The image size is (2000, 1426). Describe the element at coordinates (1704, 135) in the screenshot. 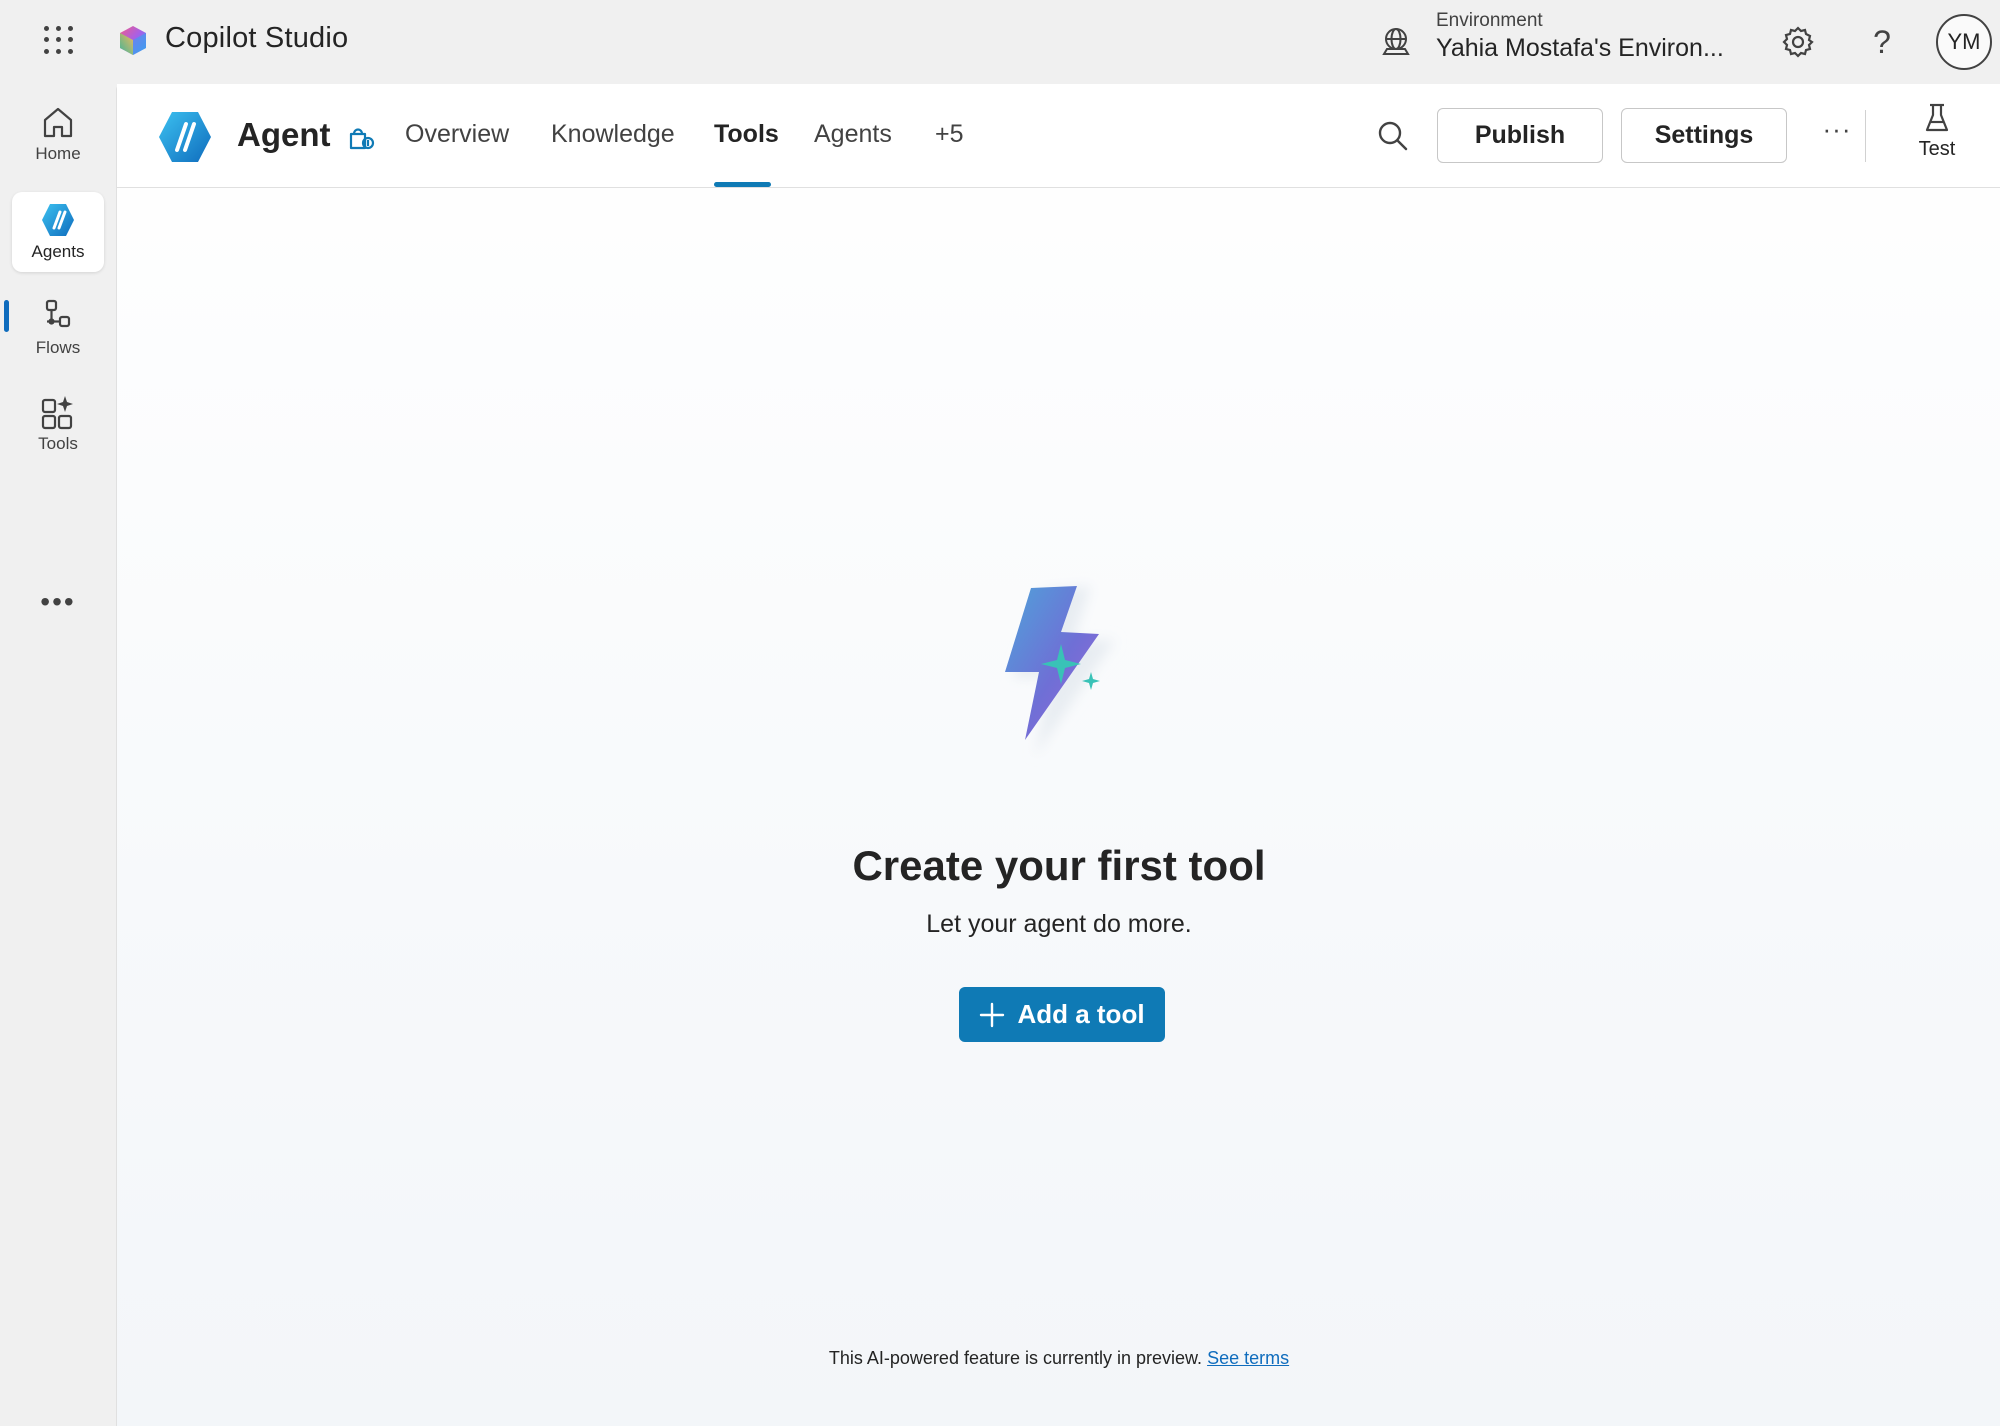

I see `settings-button: Settings` at that location.